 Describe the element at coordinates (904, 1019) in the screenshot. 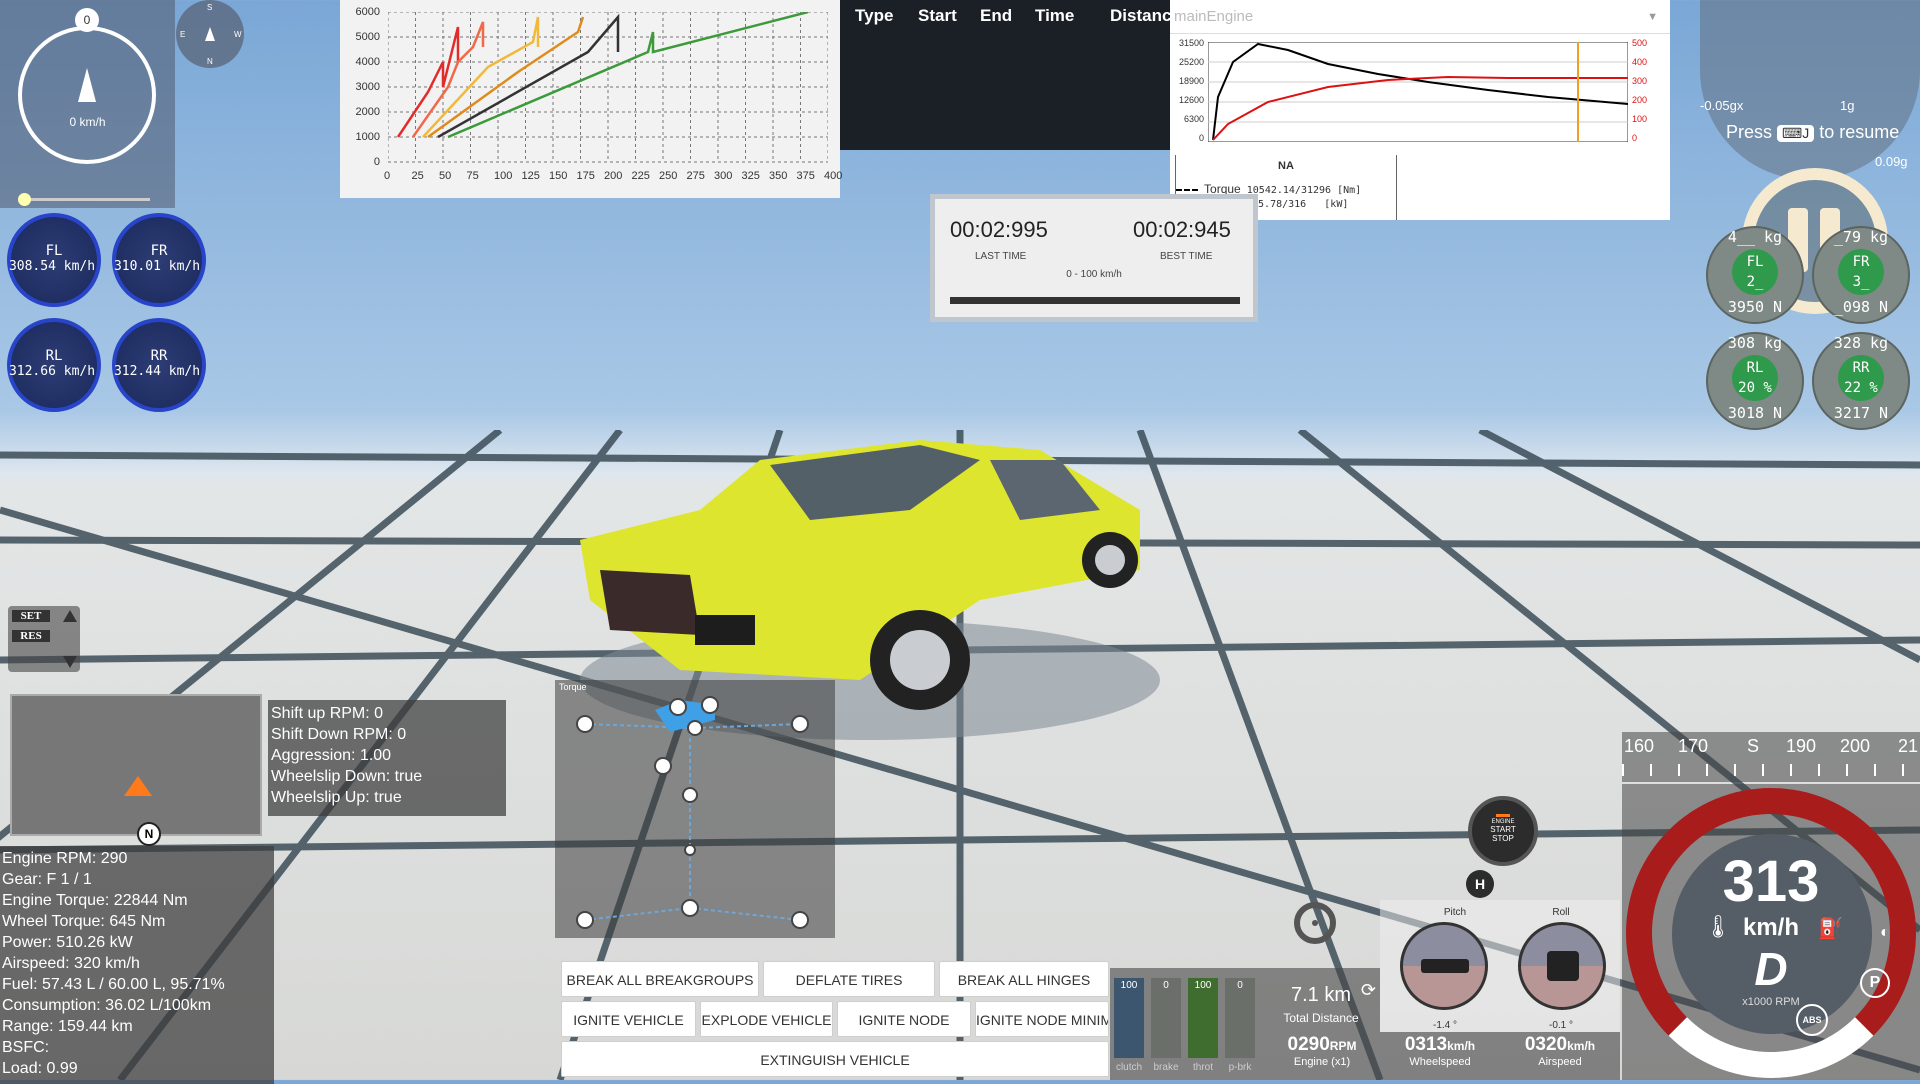

I see `ignite-node-button: IGNITE NODE` at that location.